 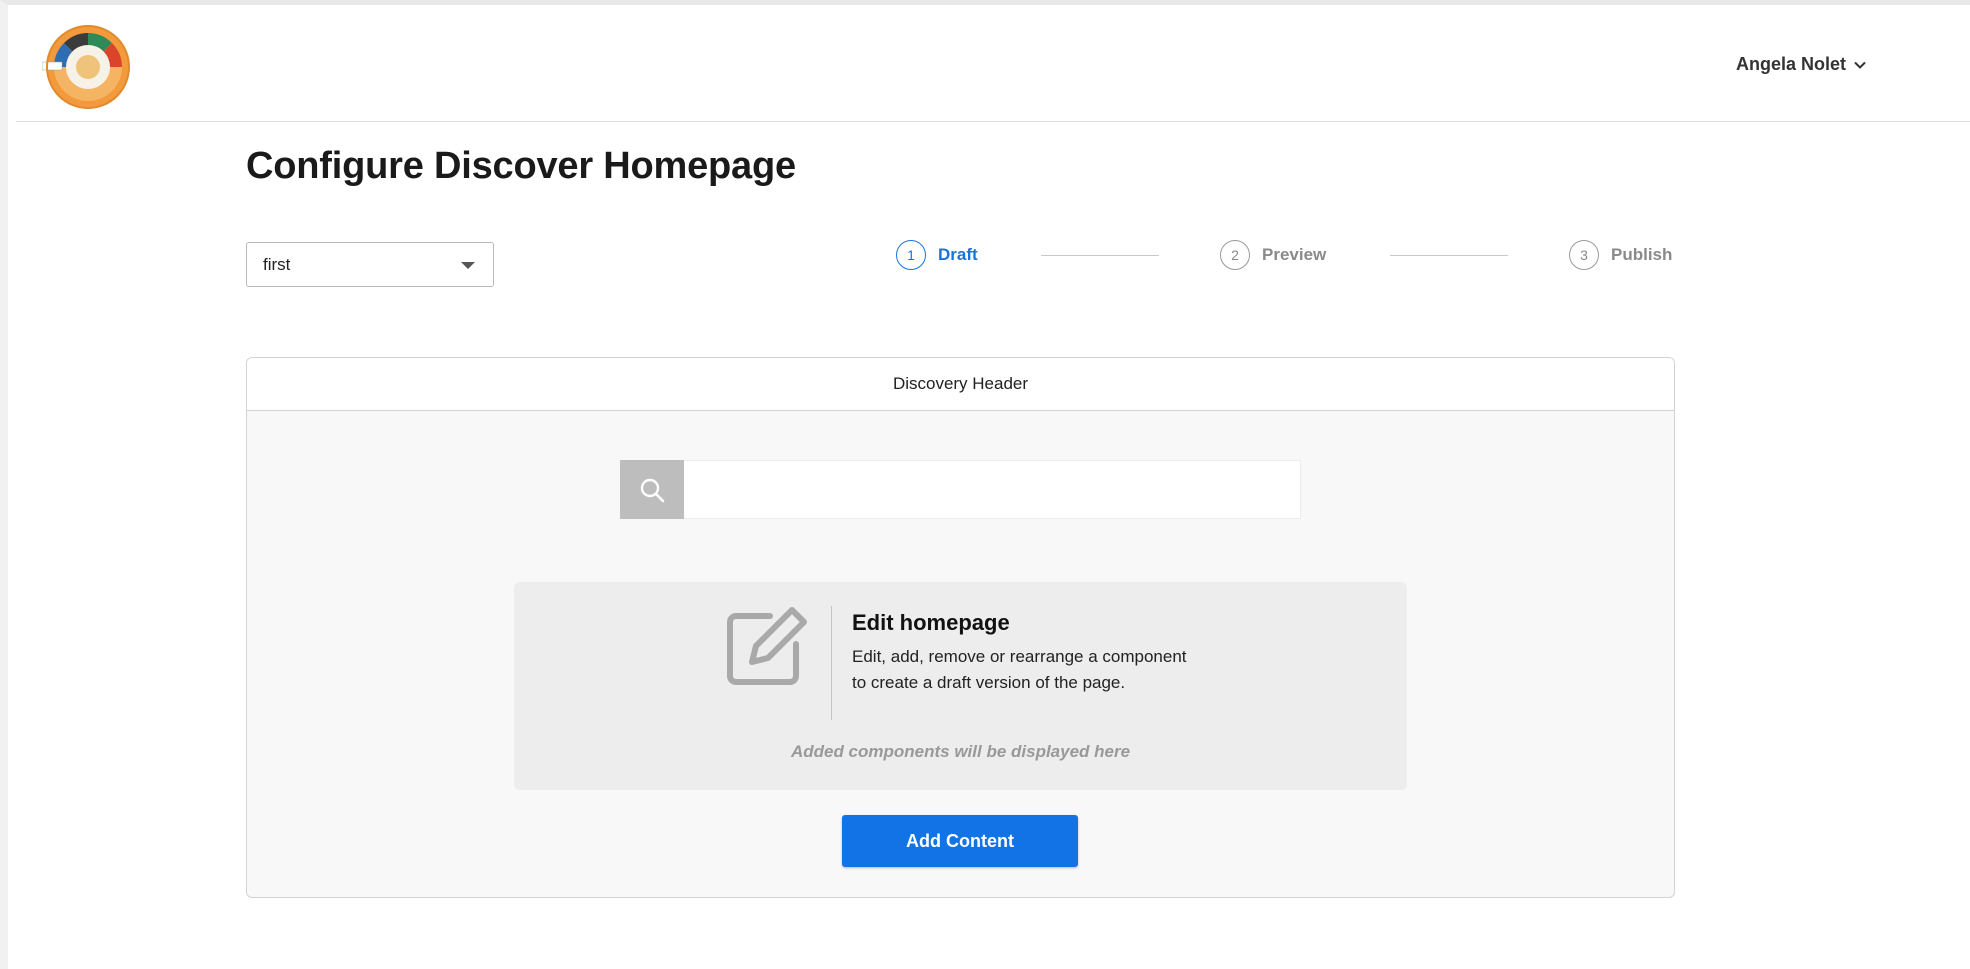 I want to click on step-label: Preview, so click(x=1294, y=254).